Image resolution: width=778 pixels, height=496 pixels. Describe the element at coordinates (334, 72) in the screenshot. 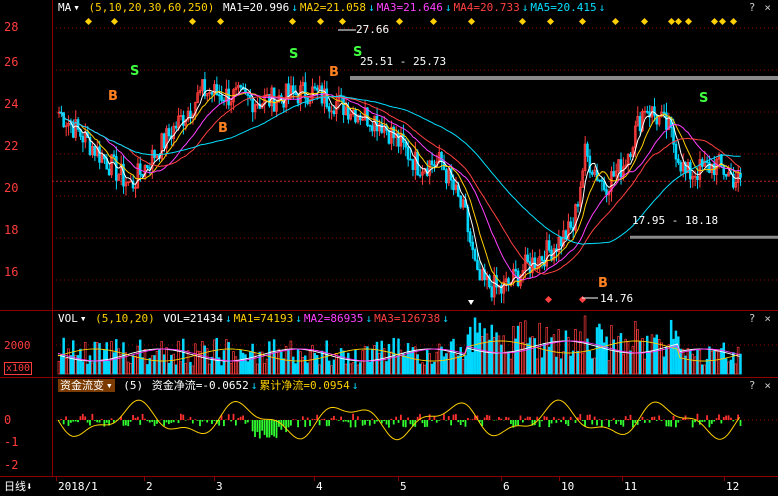

I see `buy-signal: B` at that location.